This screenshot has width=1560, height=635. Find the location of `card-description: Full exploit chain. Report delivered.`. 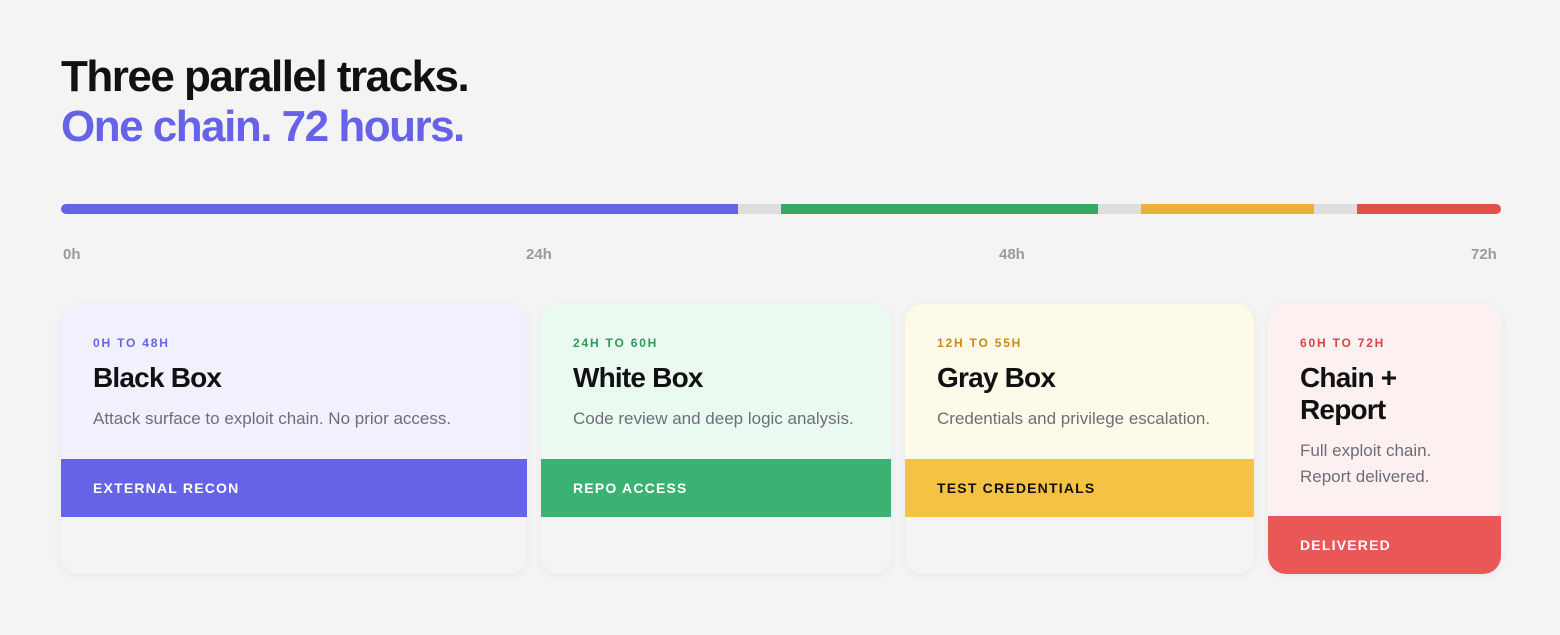

card-description: Full exploit chain. Report delivered. is located at coordinates (1366, 463).